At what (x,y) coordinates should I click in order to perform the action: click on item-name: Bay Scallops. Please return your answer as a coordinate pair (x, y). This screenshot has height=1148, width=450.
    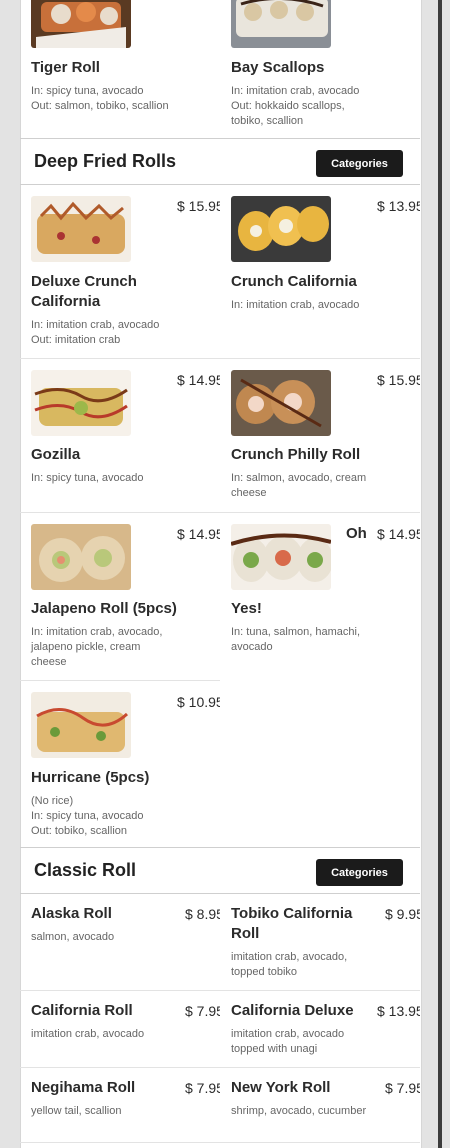
    Looking at the image, I should click on (277, 68).